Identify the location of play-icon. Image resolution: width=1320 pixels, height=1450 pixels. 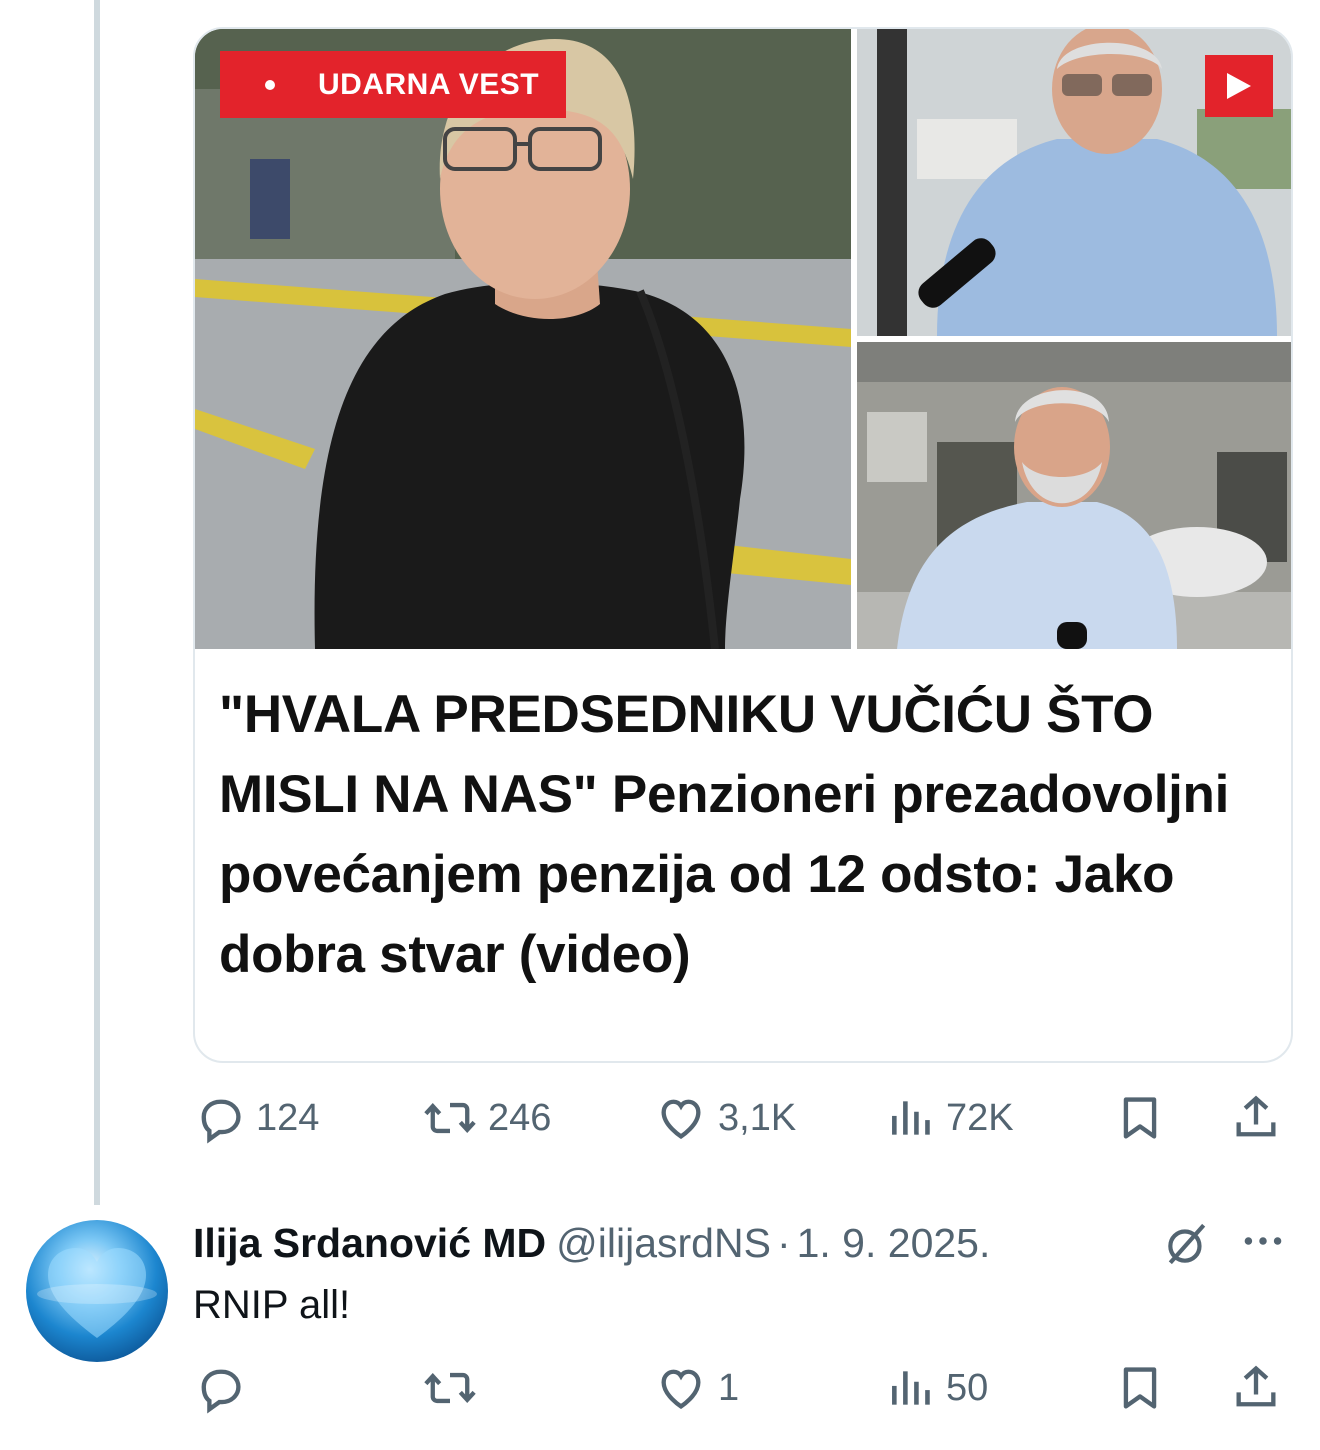
(1239, 86).